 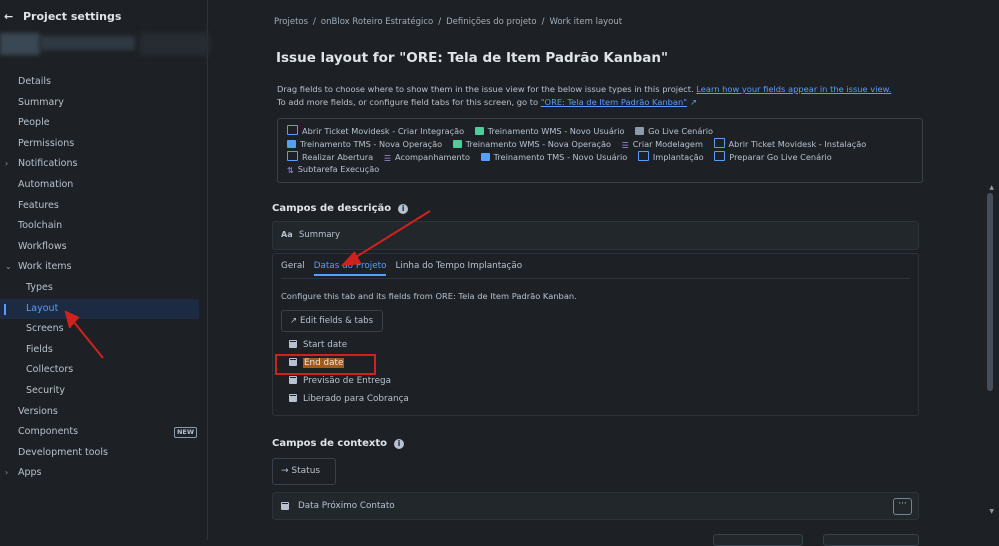 I want to click on issue-type: Implantação, so click(x=670, y=156).